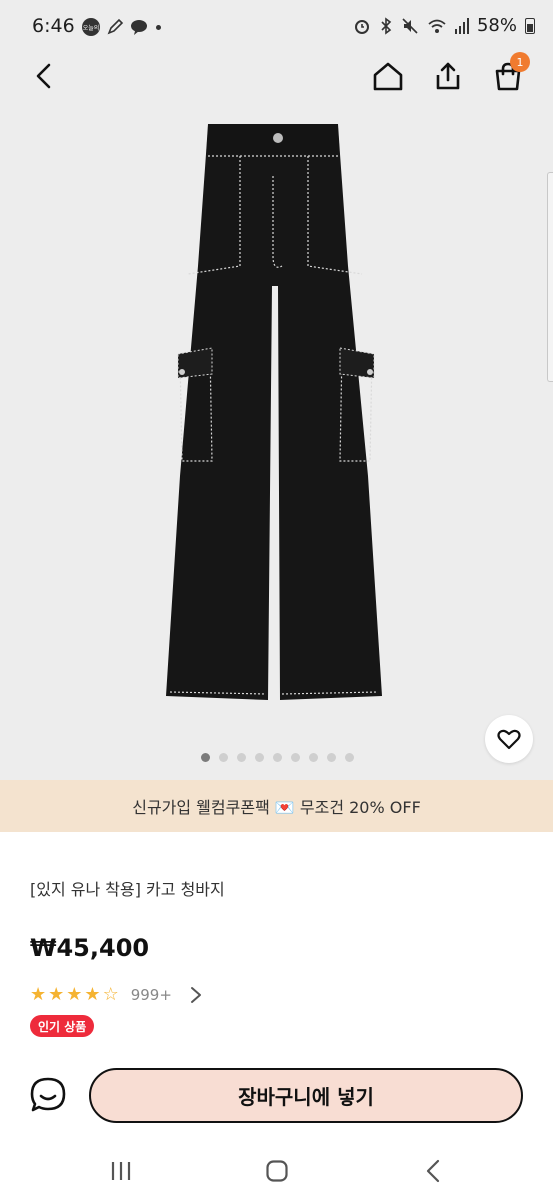 This screenshot has height=1200, width=553. I want to click on home-button, so click(388, 76).